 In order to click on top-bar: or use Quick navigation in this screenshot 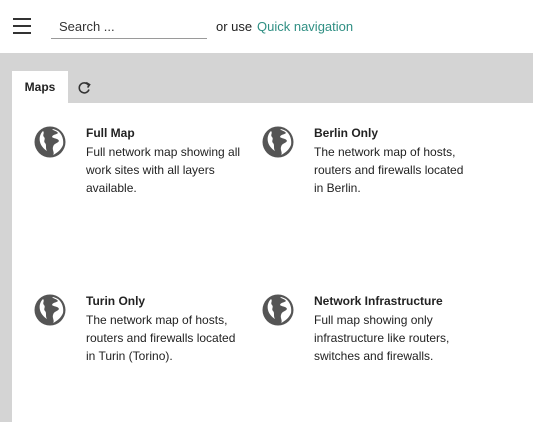, I will do `click(266, 26)`.